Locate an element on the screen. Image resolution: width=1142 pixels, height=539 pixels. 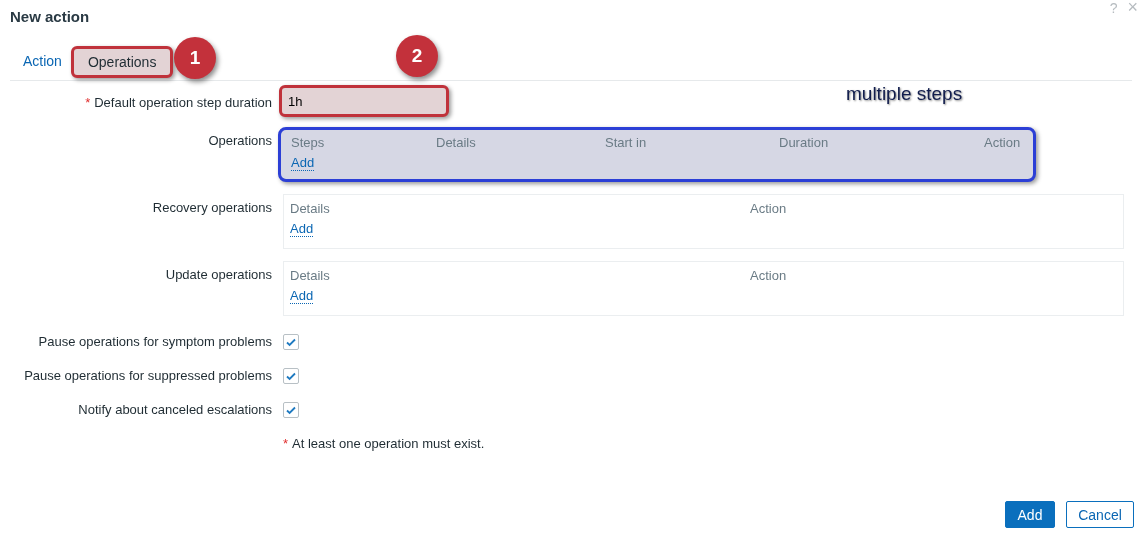
dialog-title: New action is located at coordinates (50, 16).